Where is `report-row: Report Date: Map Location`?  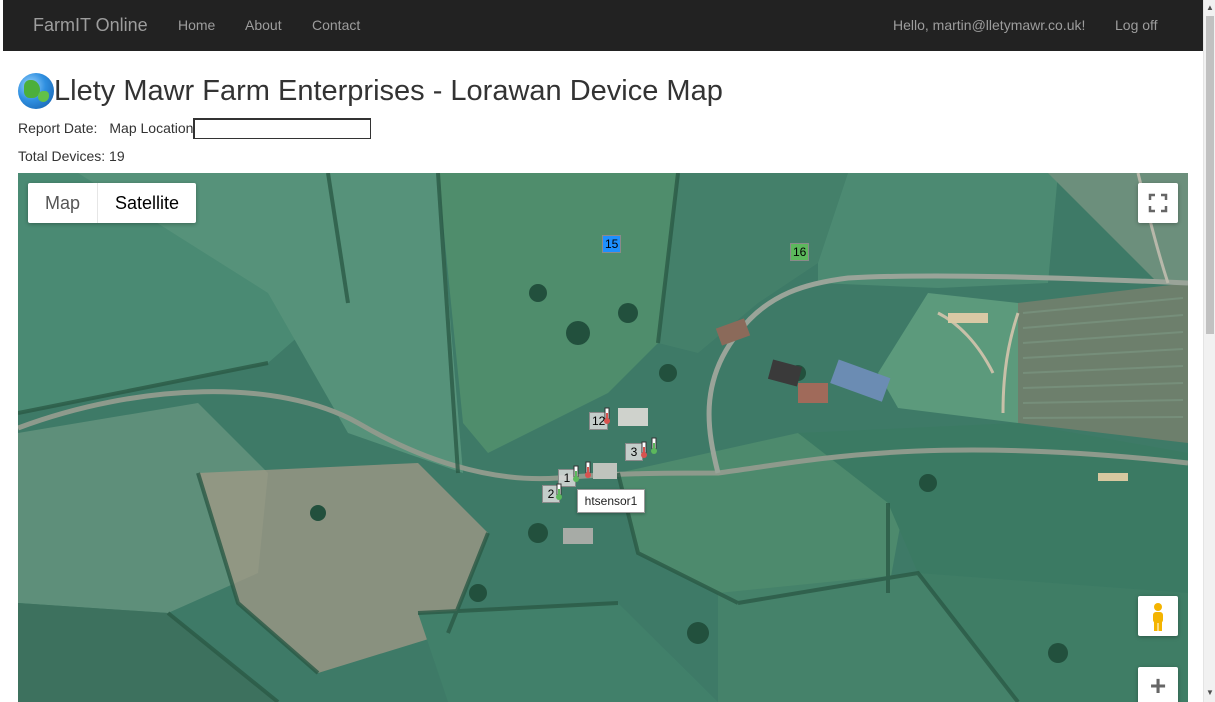 report-row: Report Date: Map Location is located at coordinates (195, 128).